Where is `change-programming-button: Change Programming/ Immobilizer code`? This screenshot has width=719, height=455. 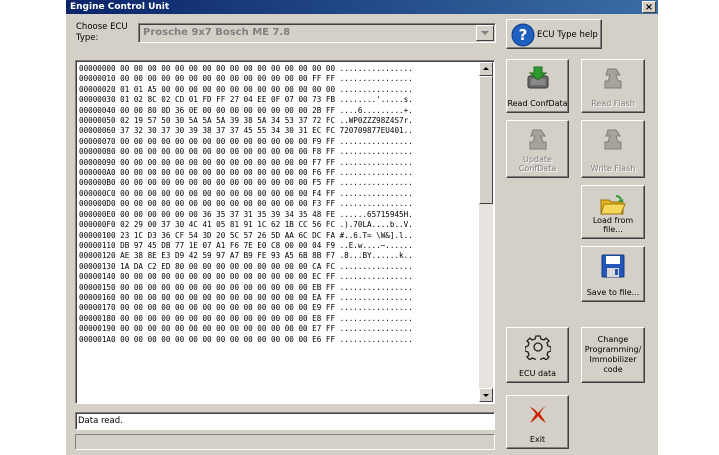
change-programming-button: Change Programming/ Immobilizer code is located at coordinates (613, 355).